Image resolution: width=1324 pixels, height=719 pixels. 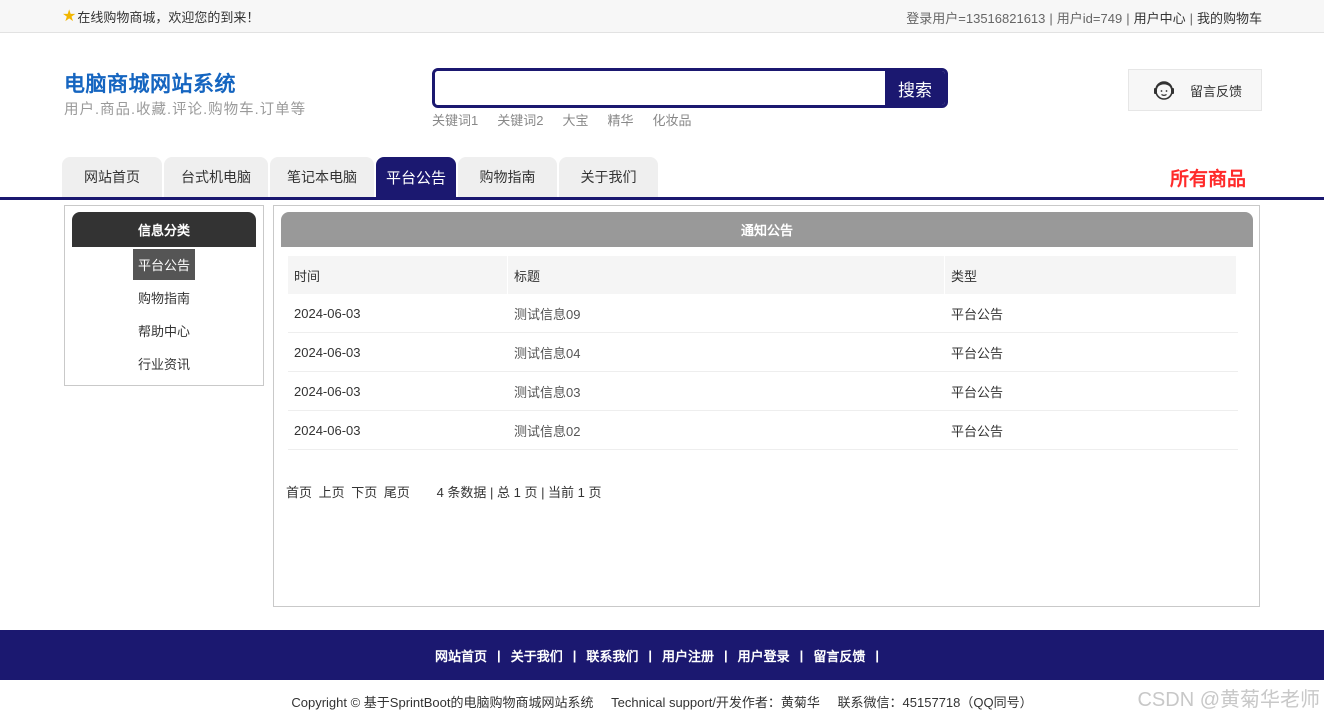 What do you see at coordinates (575, 120) in the screenshot?
I see `hotword-link: 大宝` at bounding box center [575, 120].